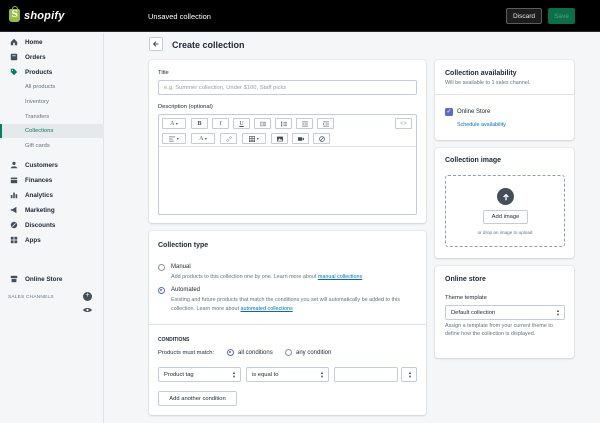 Image resolution: width=600 pixels, height=423 pixels. What do you see at coordinates (465, 279) in the screenshot?
I see `online-store-heading: Online store` at bounding box center [465, 279].